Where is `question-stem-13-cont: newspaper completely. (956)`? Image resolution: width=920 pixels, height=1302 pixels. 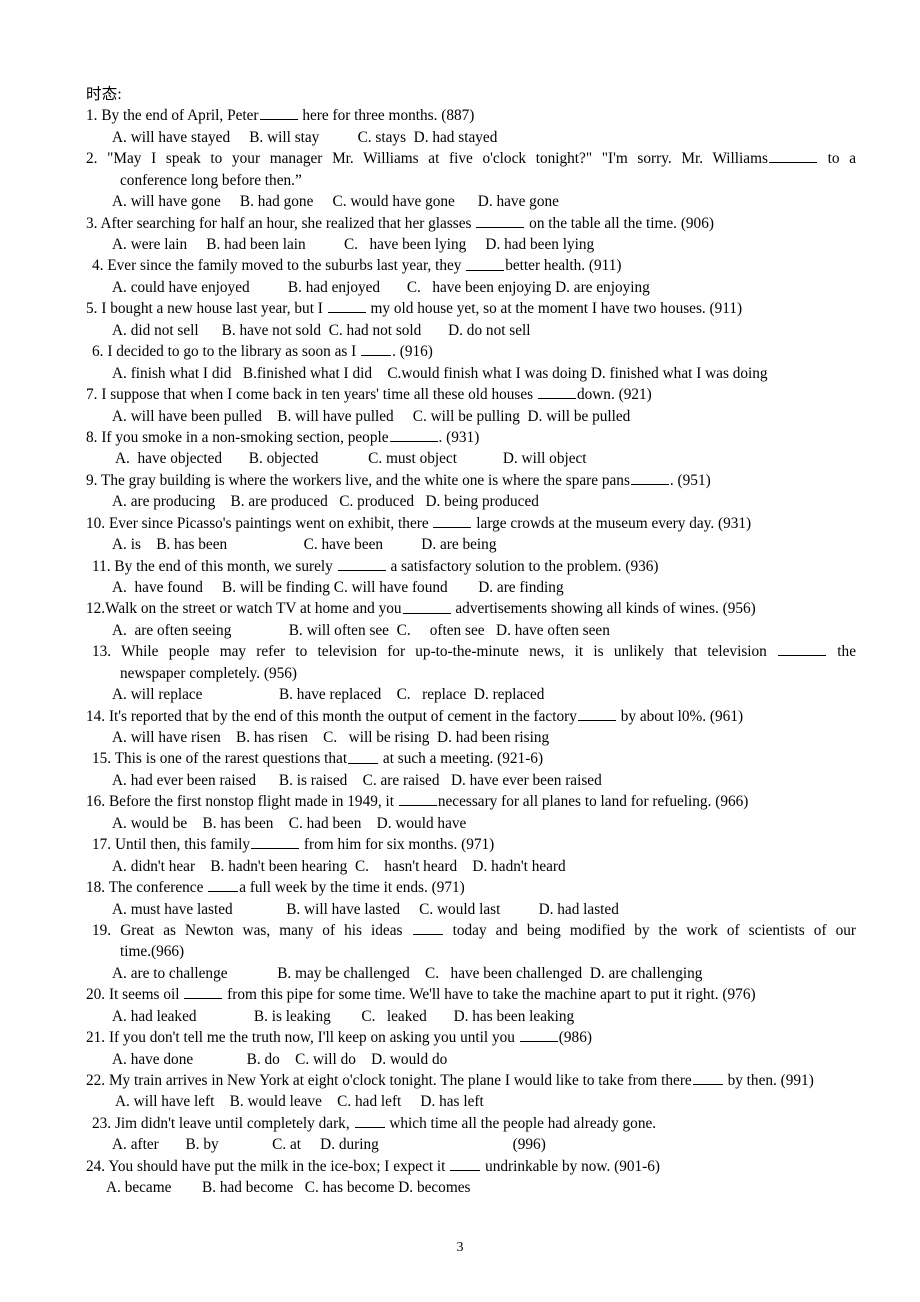 question-stem-13-cont: newspaper completely. (956) is located at coordinates (208, 673).